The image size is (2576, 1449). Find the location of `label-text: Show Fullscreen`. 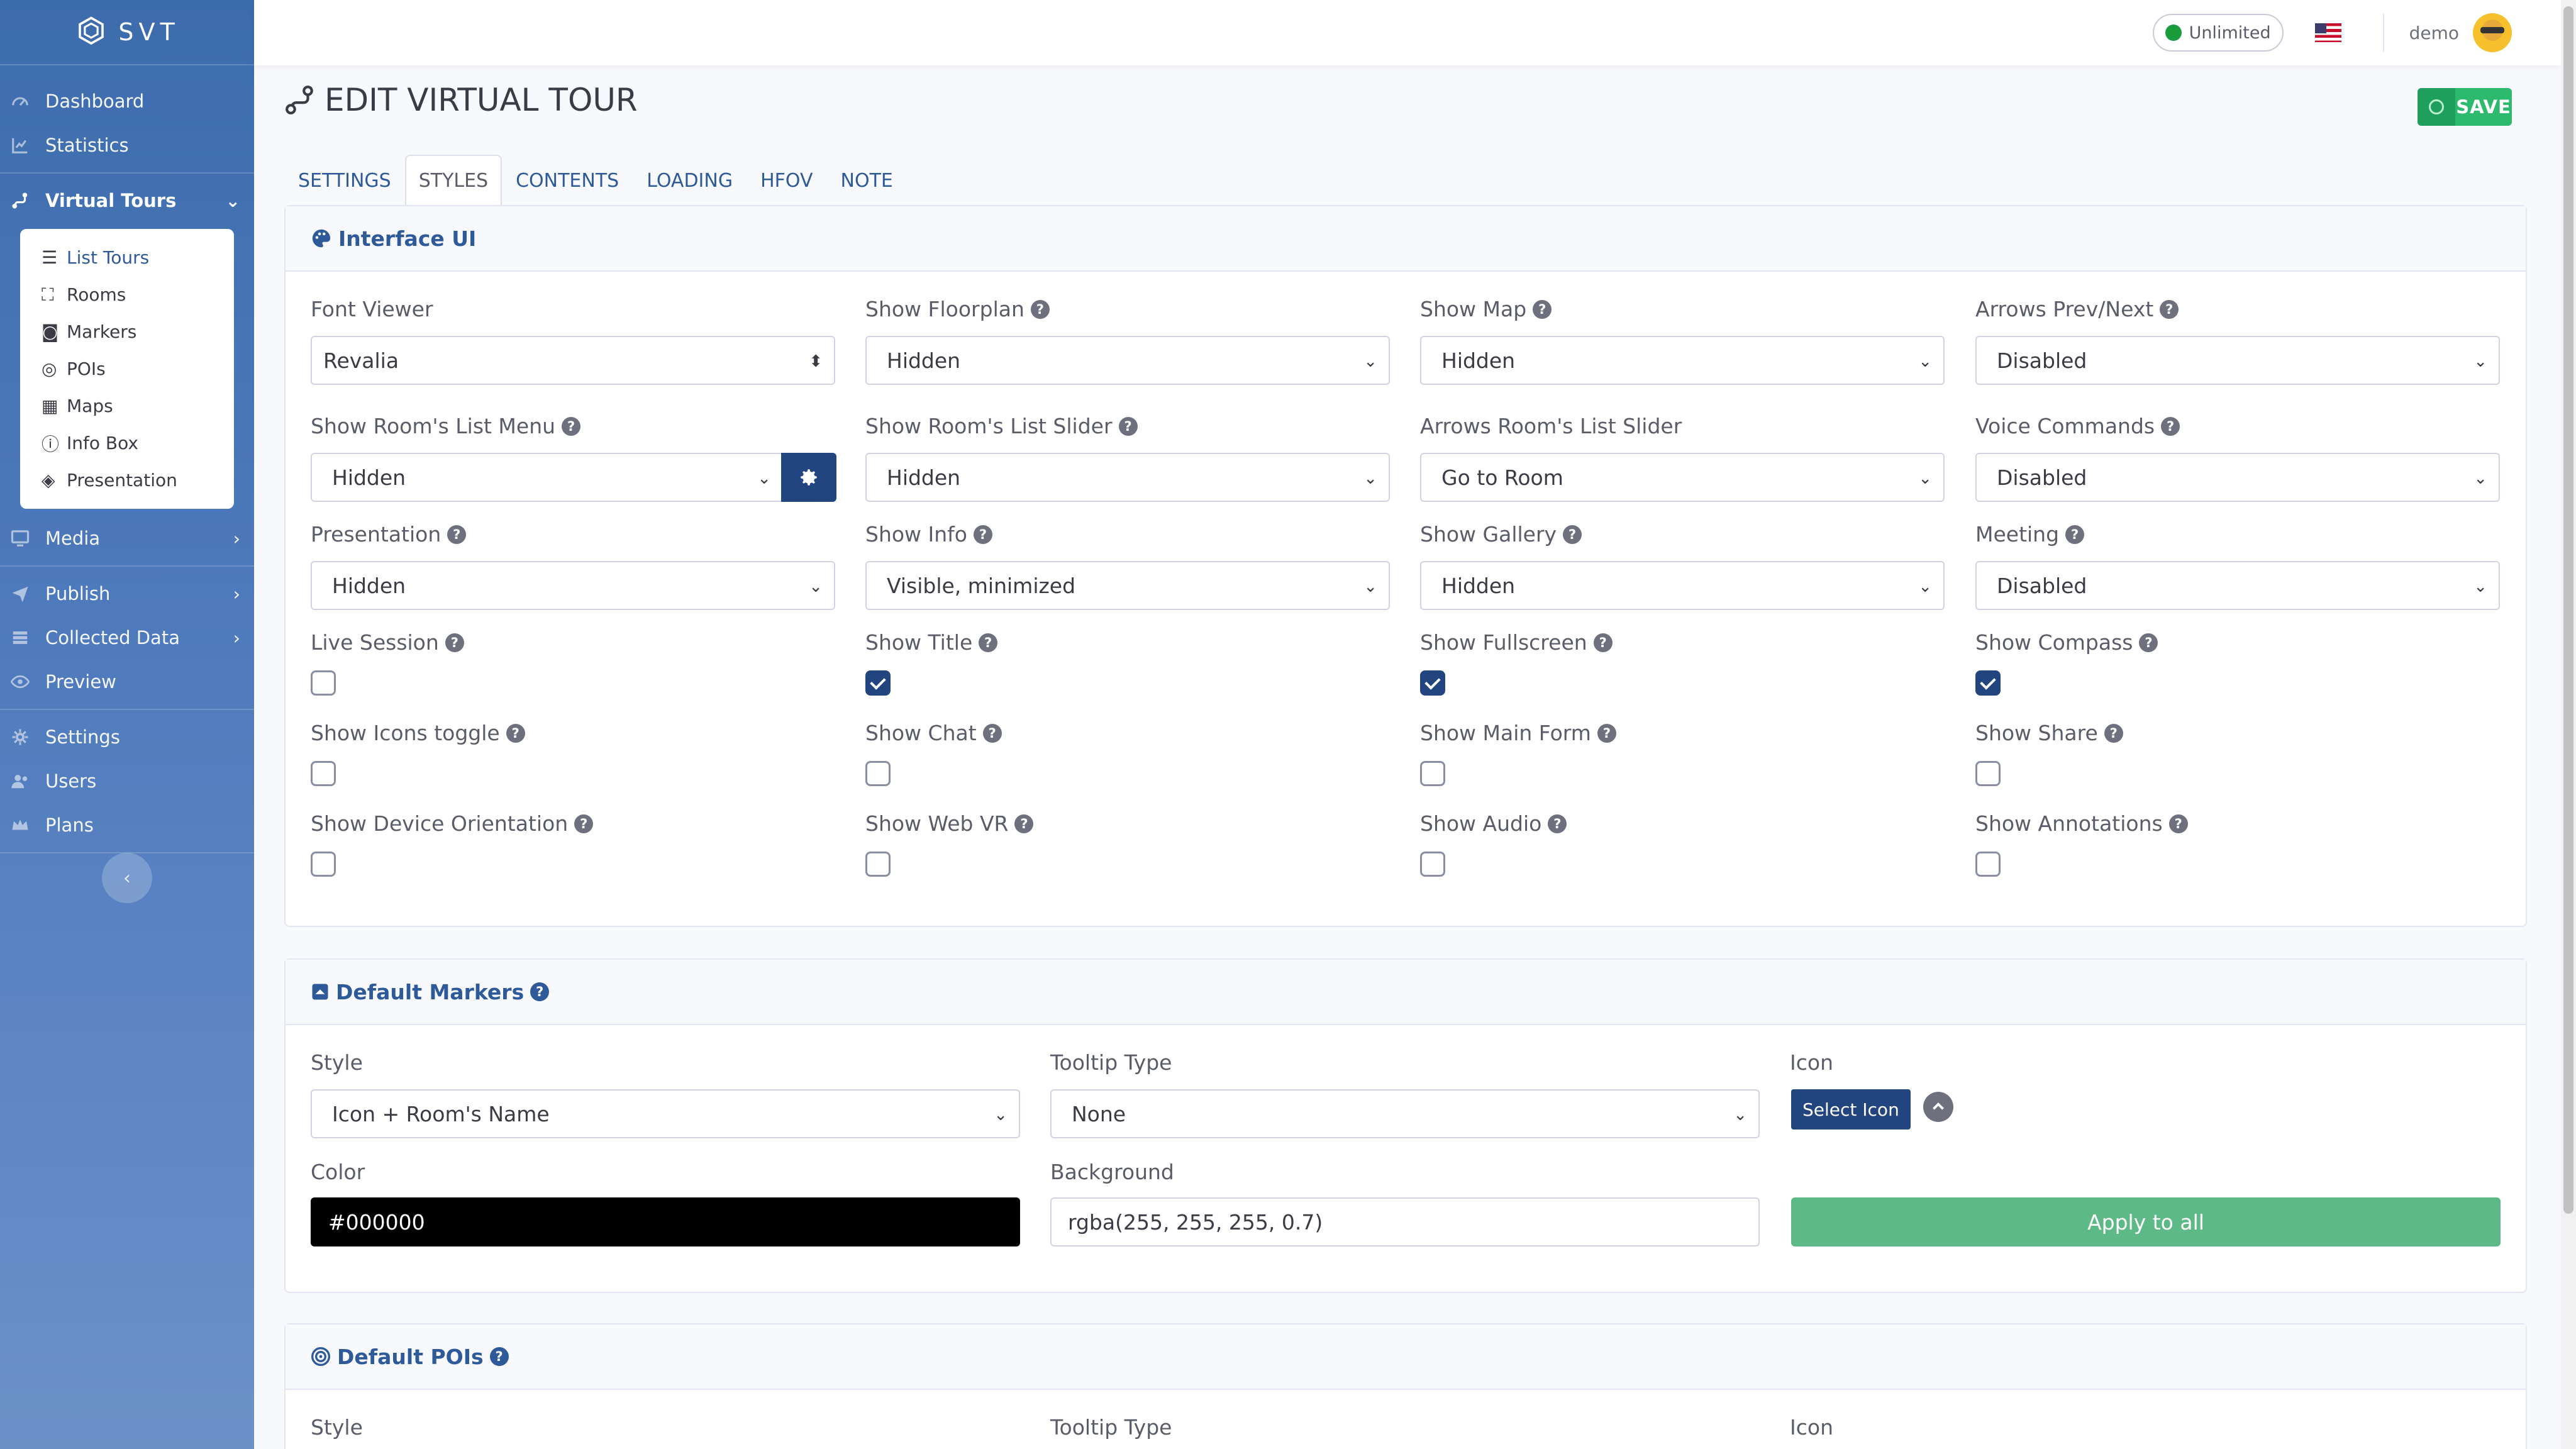

label-text: Show Fullscreen is located at coordinates (1503, 642).